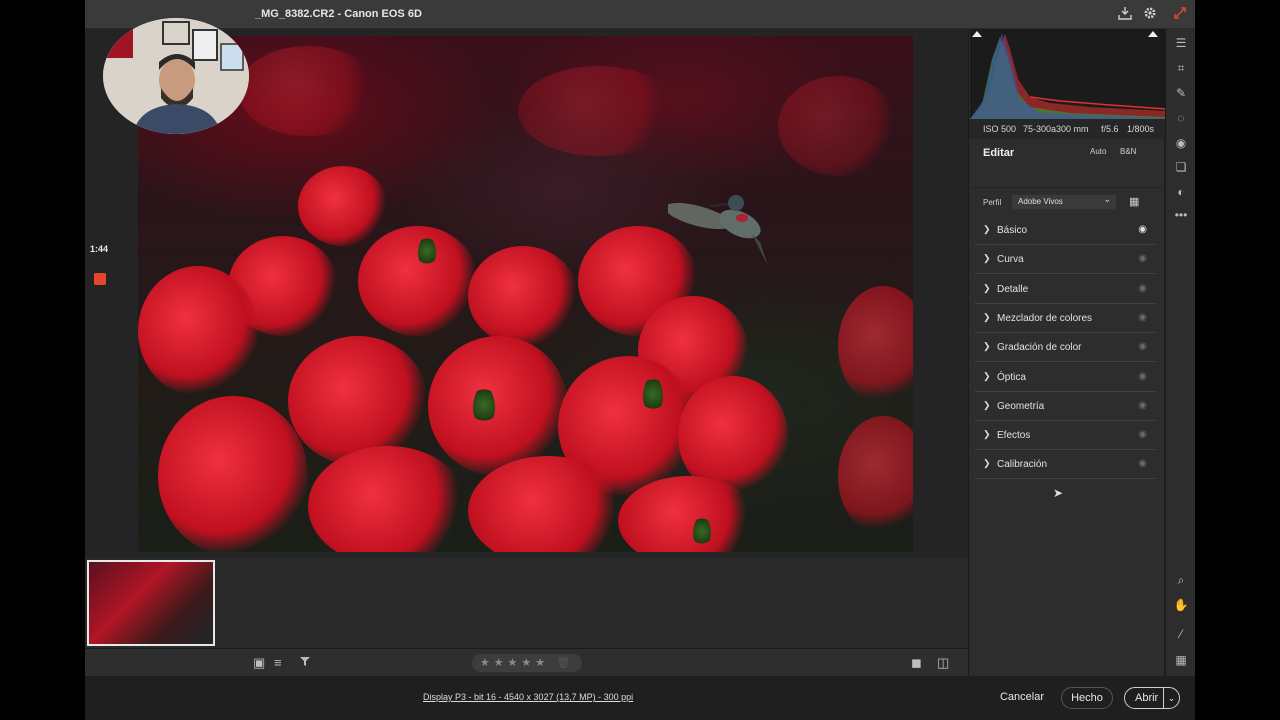 Image resolution: width=1280 pixels, height=720 pixels. I want to click on panel-section-row: ❯ Efectos ◉, so click(1065, 436).